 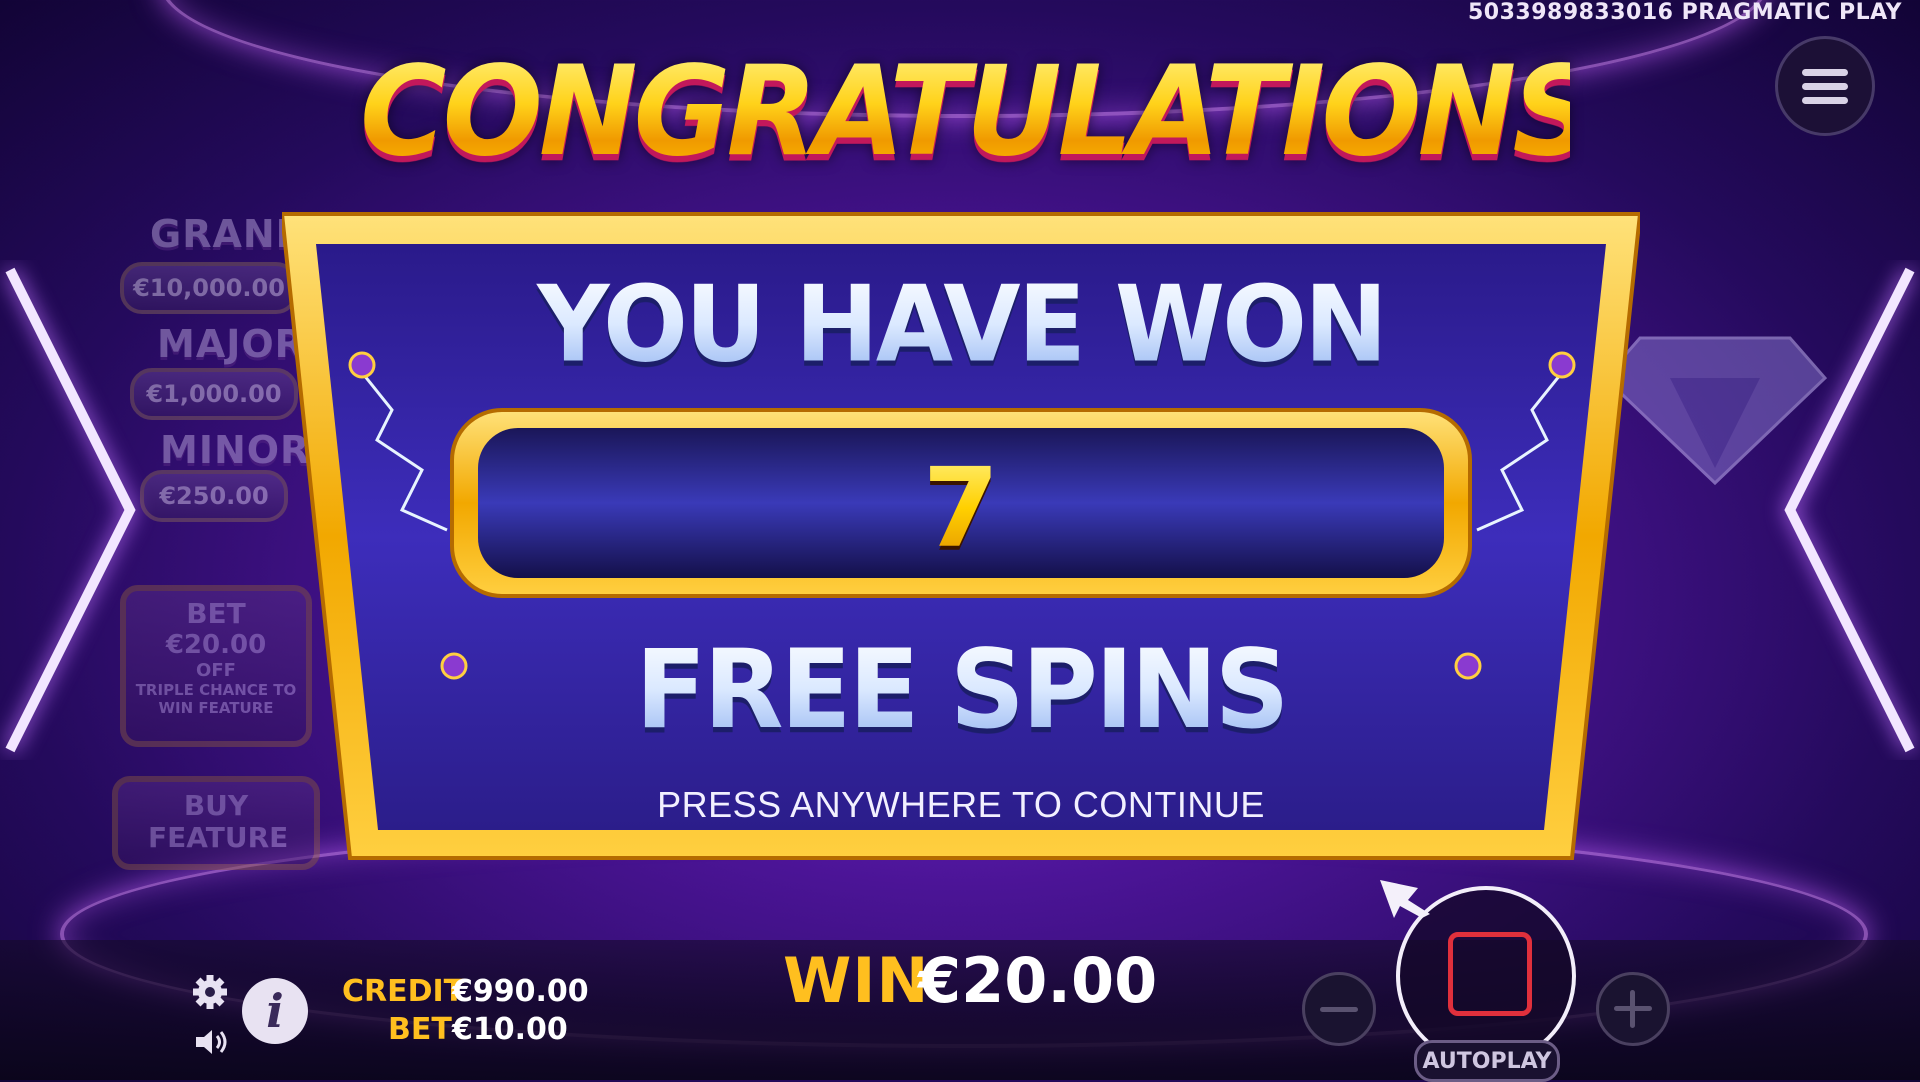 I want to click on free-spins-count: 7, so click(x=961, y=508).